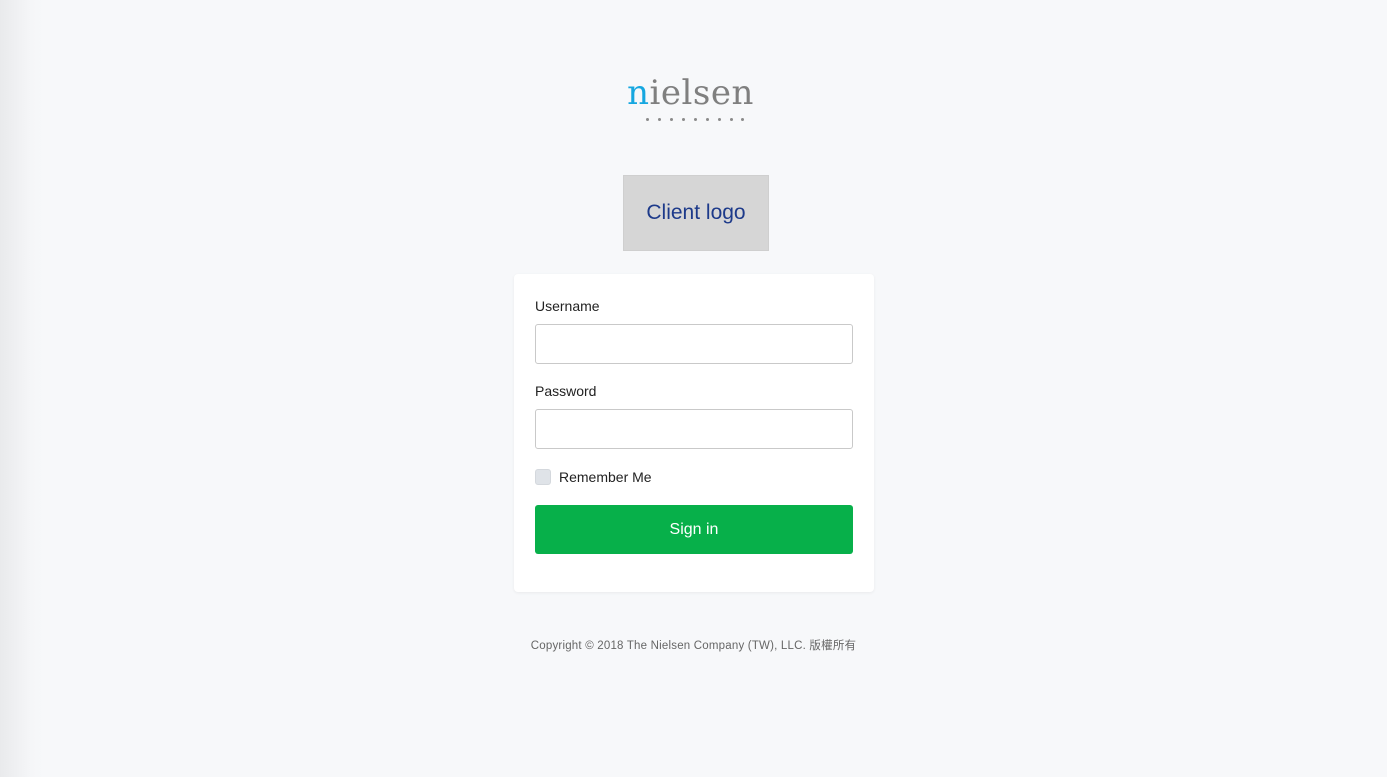 The width and height of the screenshot is (1387, 777). I want to click on username-label: Username, so click(567, 306).